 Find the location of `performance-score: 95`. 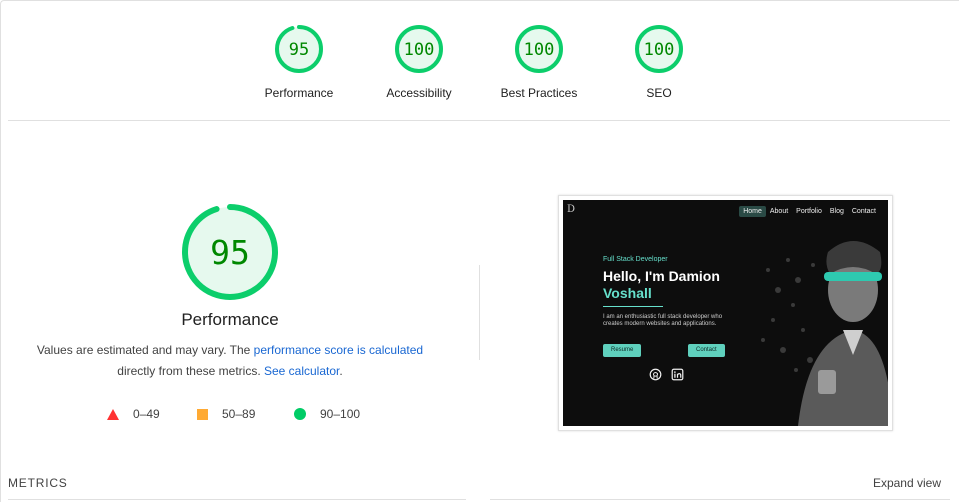

performance-score: 95 is located at coordinates (230, 252).